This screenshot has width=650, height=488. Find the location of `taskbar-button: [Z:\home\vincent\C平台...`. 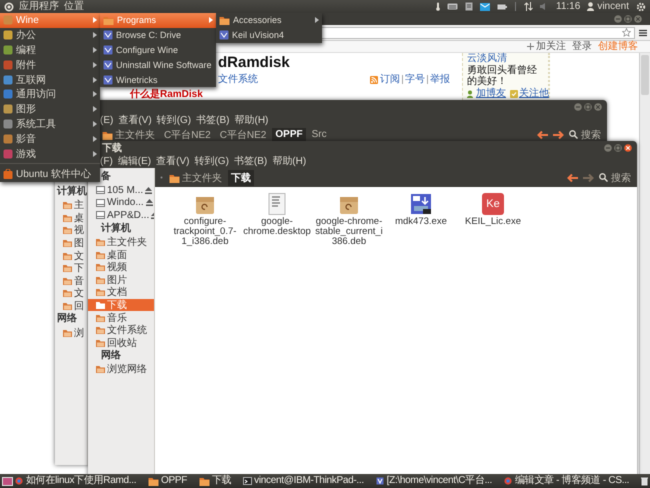

taskbar-button: [Z:\home\vincent\C平台... is located at coordinates (439, 481).